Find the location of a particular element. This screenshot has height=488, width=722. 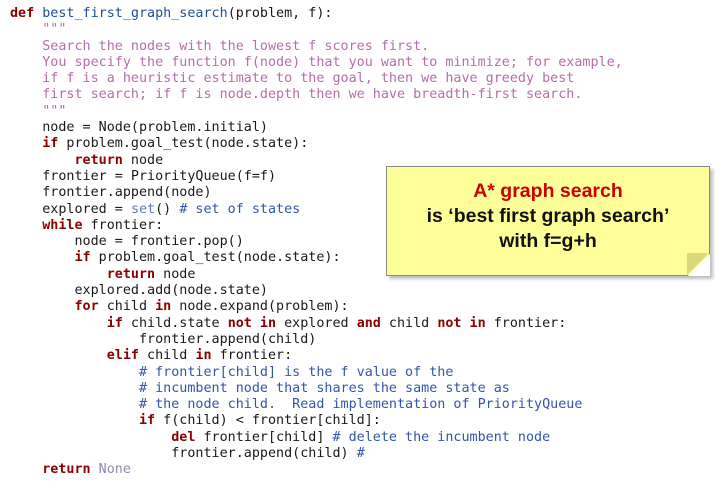

function-name: best_first_graph_search is located at coordinates (135, 13).